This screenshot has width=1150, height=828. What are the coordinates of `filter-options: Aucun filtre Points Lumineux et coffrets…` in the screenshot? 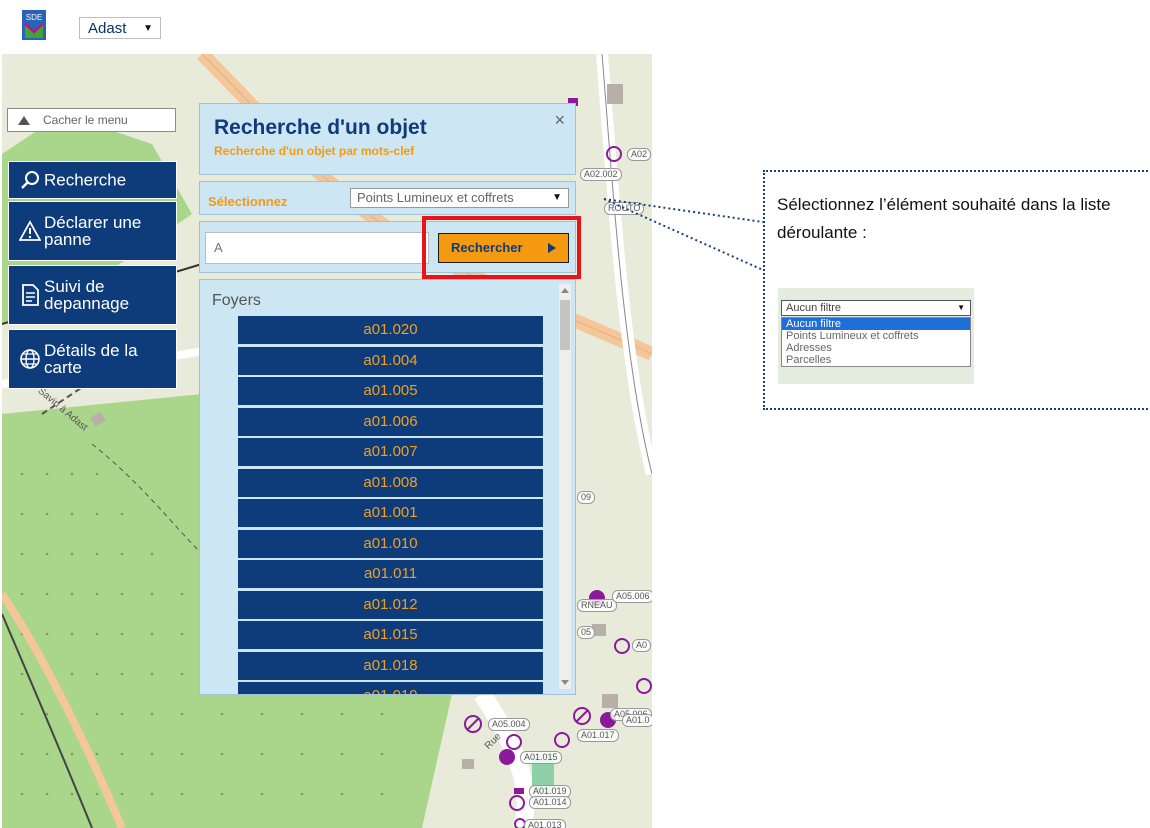 It's located at (876, 342).